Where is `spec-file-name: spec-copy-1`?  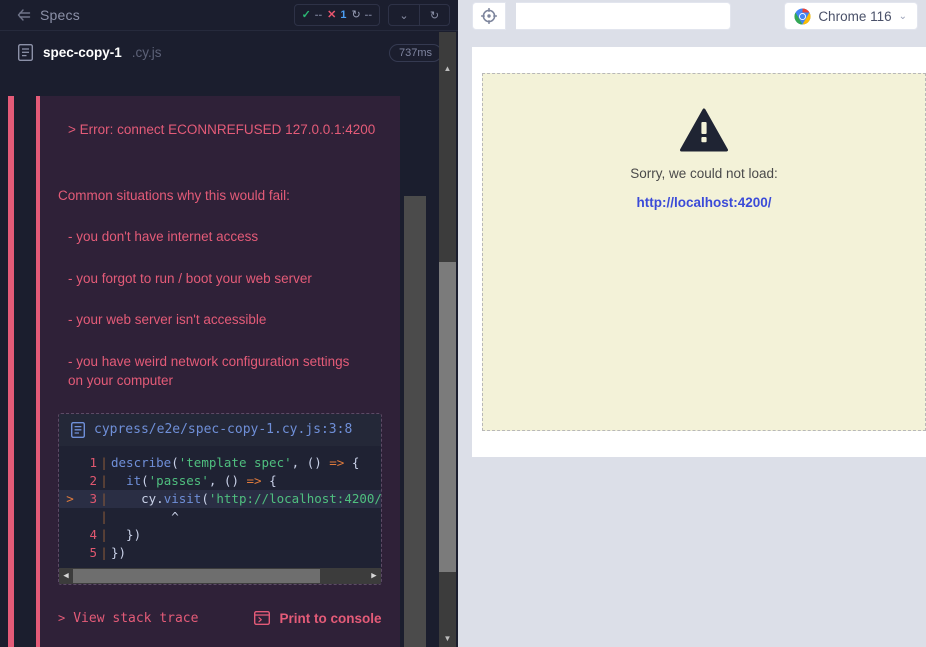
spec-file-name: spec-copy-1 is located at coordinates (82, 52).